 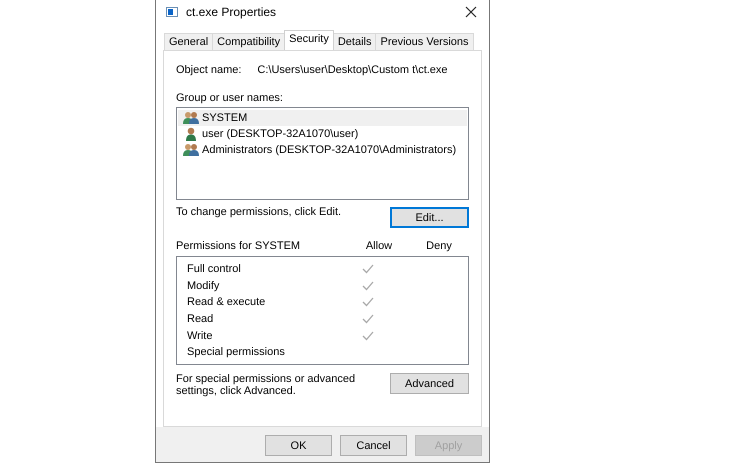 What do you see at coordinates (214, 269) in the screenshot?
I see `permission-name: Full control` at bounding box center [214, 269].